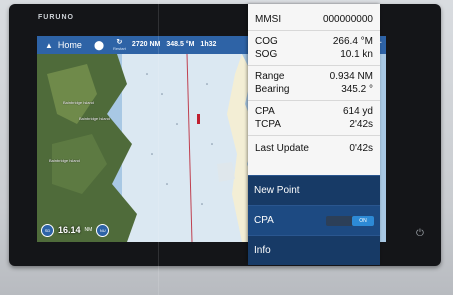  What do you see at coordinates (266, 54) in the screenshot?
I see `sog-label: SOG` at bounding box center [266, 54].